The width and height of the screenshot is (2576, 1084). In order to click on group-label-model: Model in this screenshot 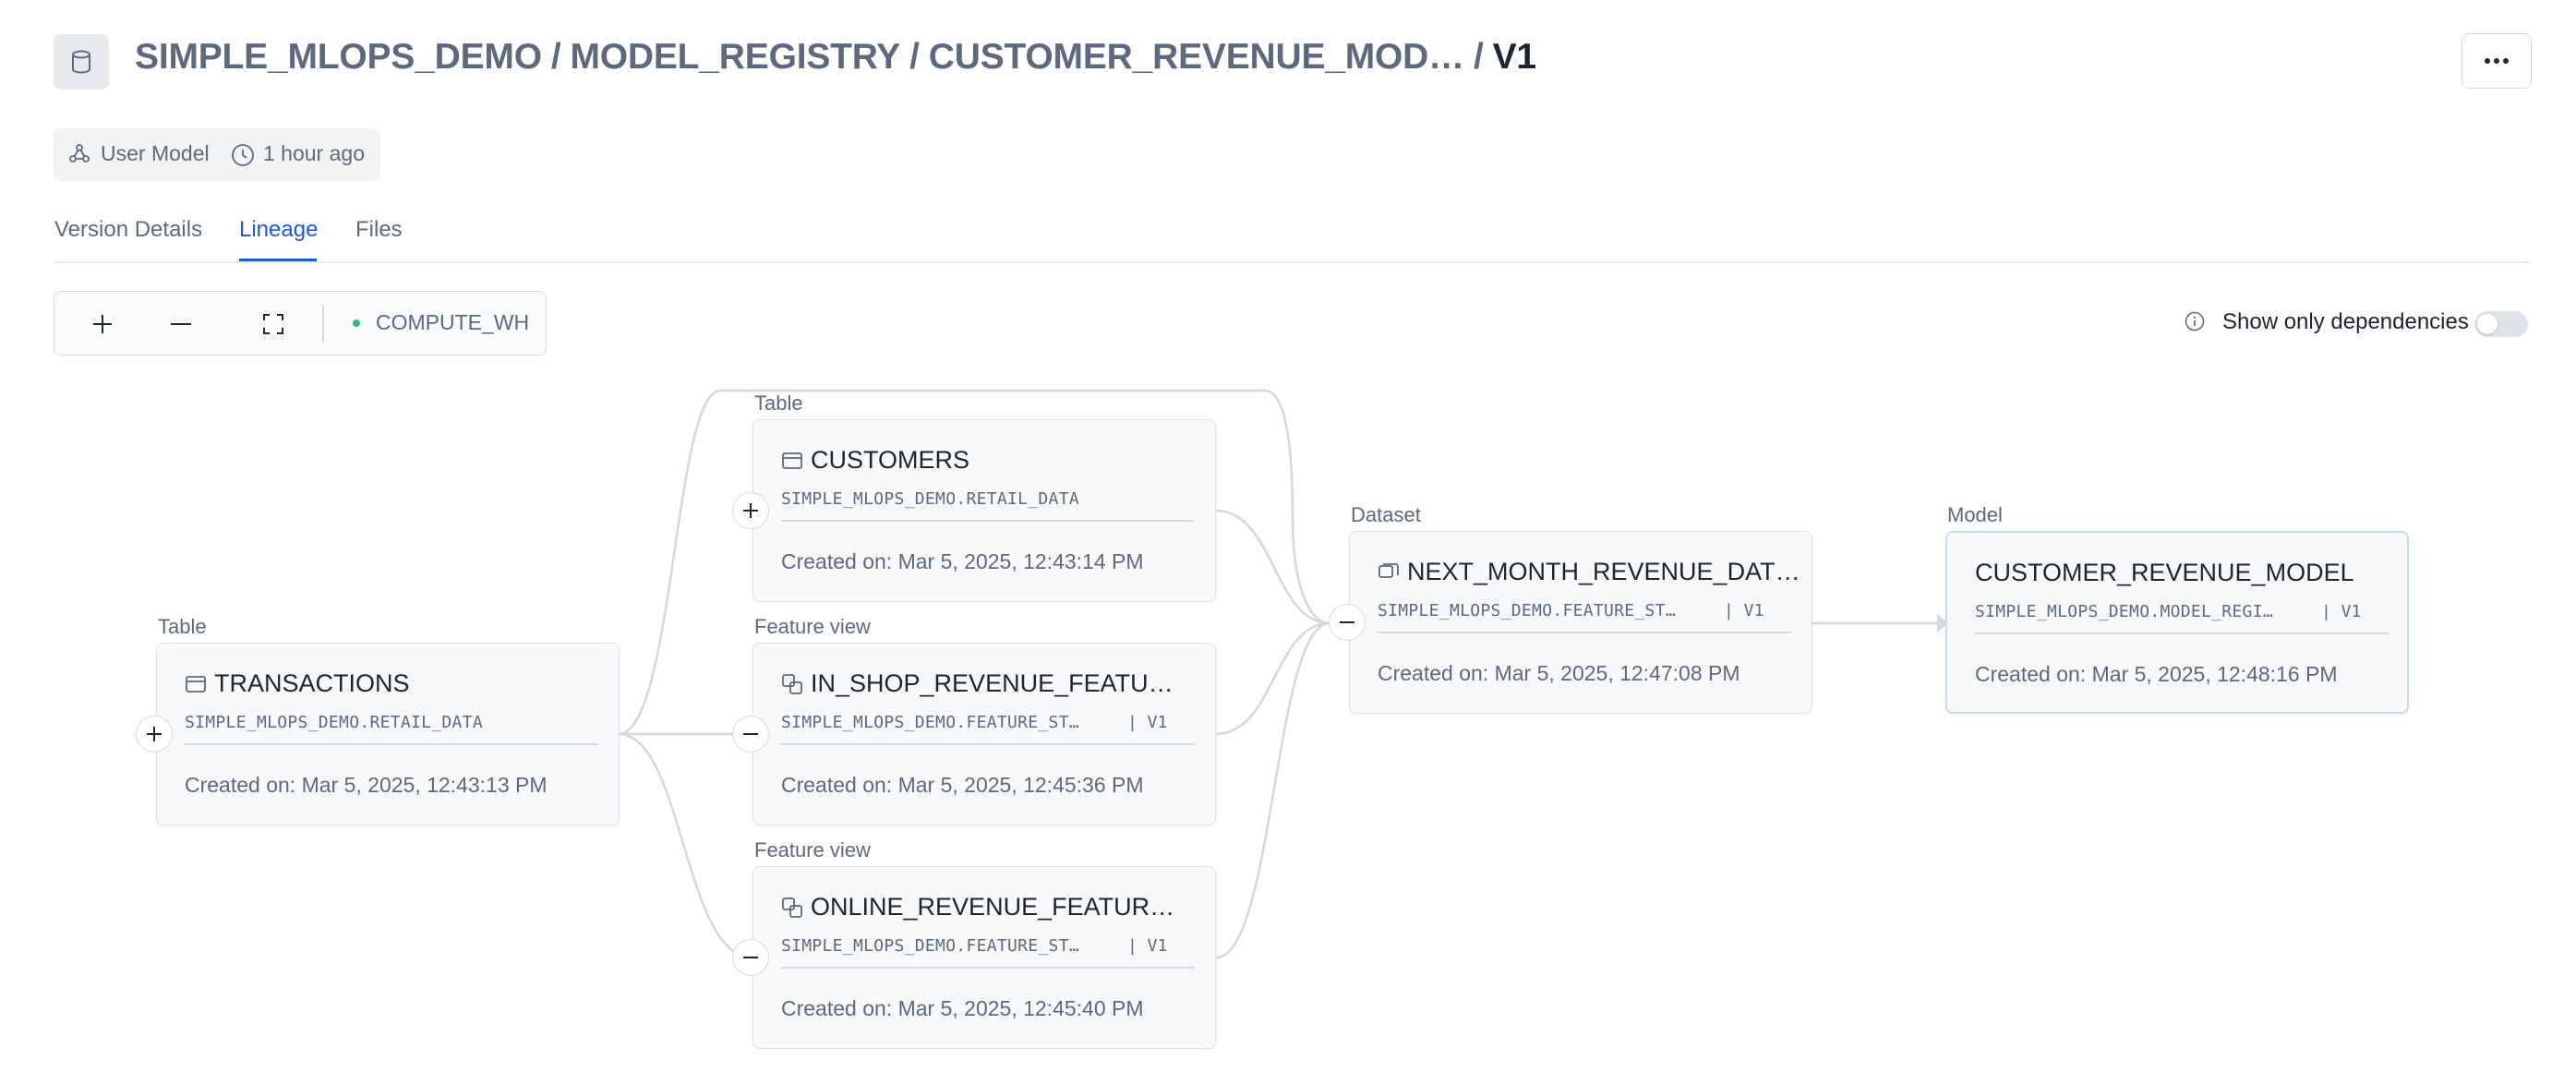, I will do `click(1975, 514)`.